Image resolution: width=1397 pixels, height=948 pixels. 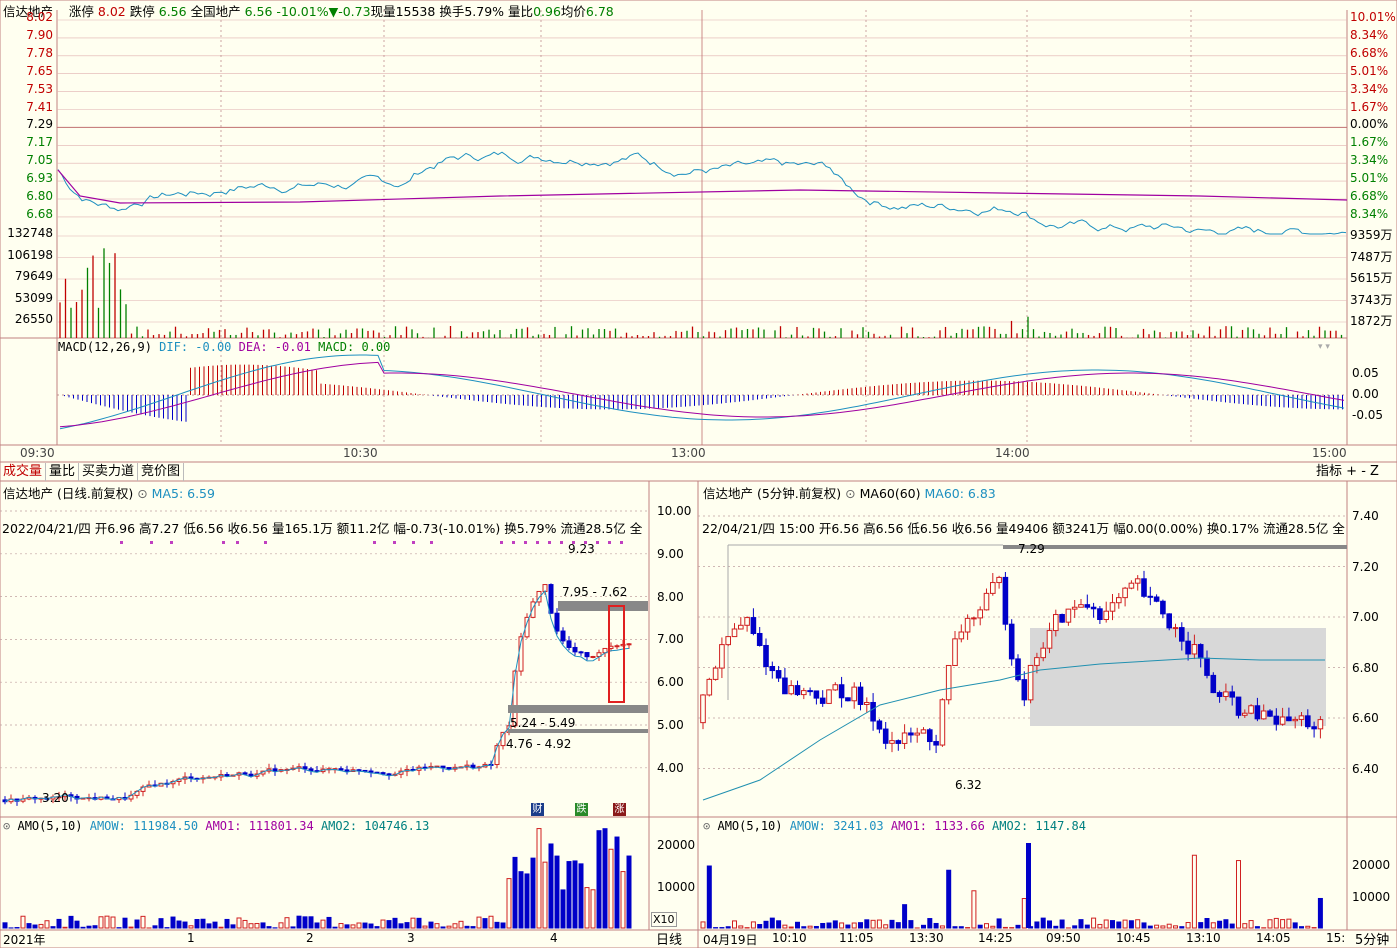 What do you see at coordinates (581, 809) in the screenshot?
I see `fall-badge: 跌` at bounding box center [581, 809].